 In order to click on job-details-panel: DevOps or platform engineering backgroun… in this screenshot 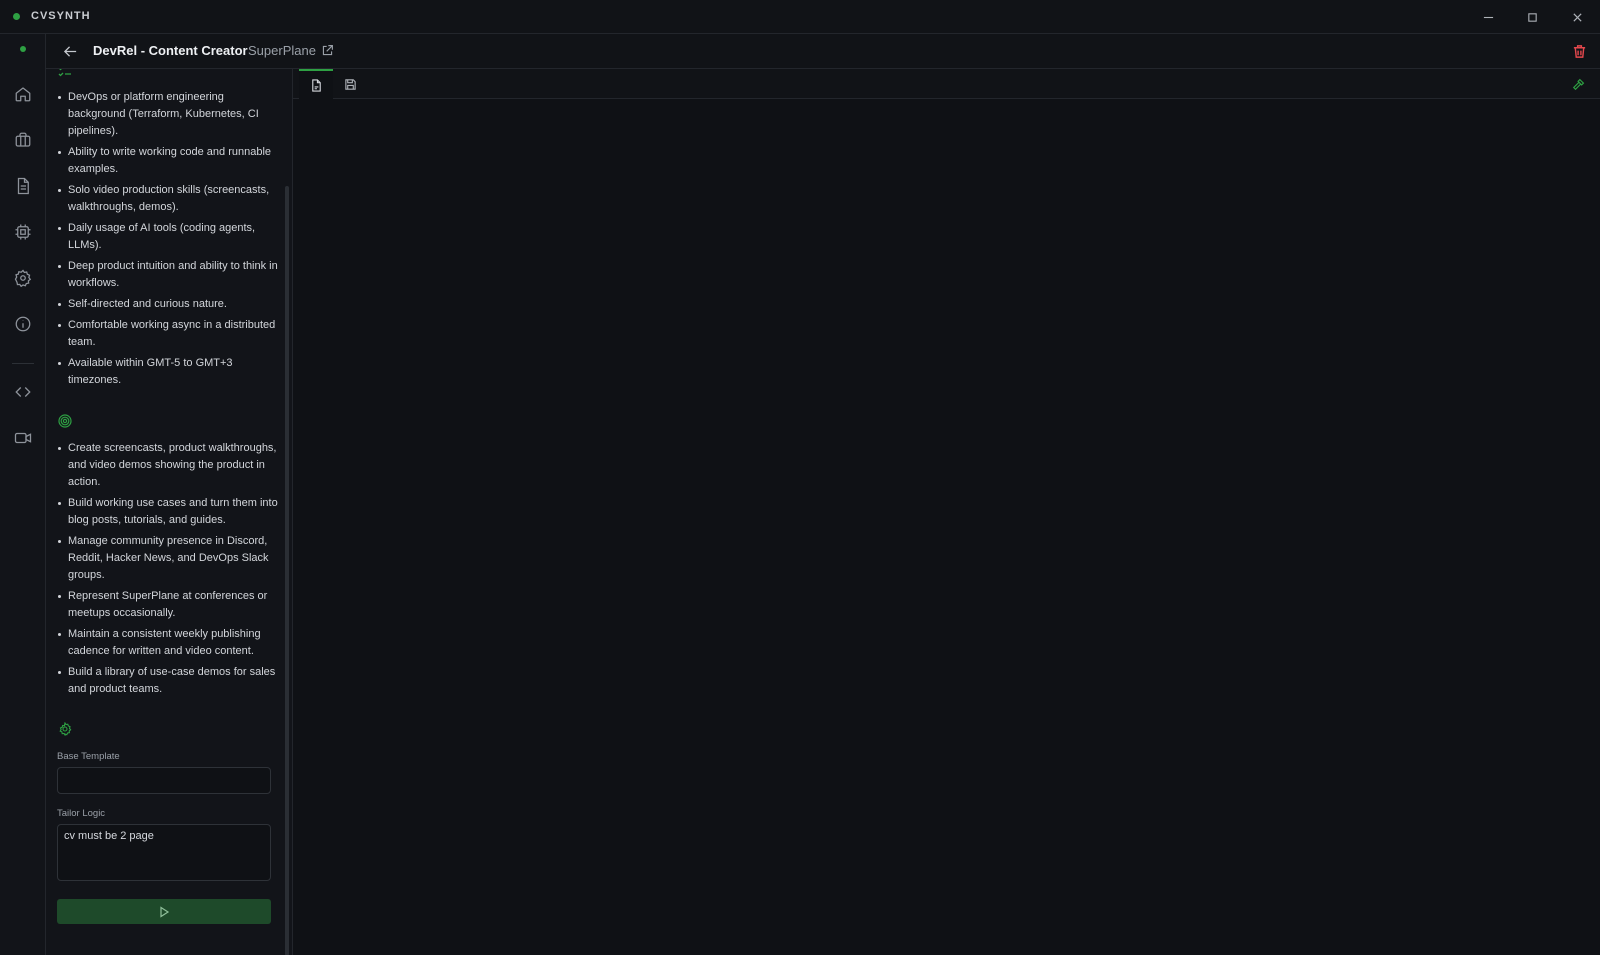, I will do `click(169, 512)`.